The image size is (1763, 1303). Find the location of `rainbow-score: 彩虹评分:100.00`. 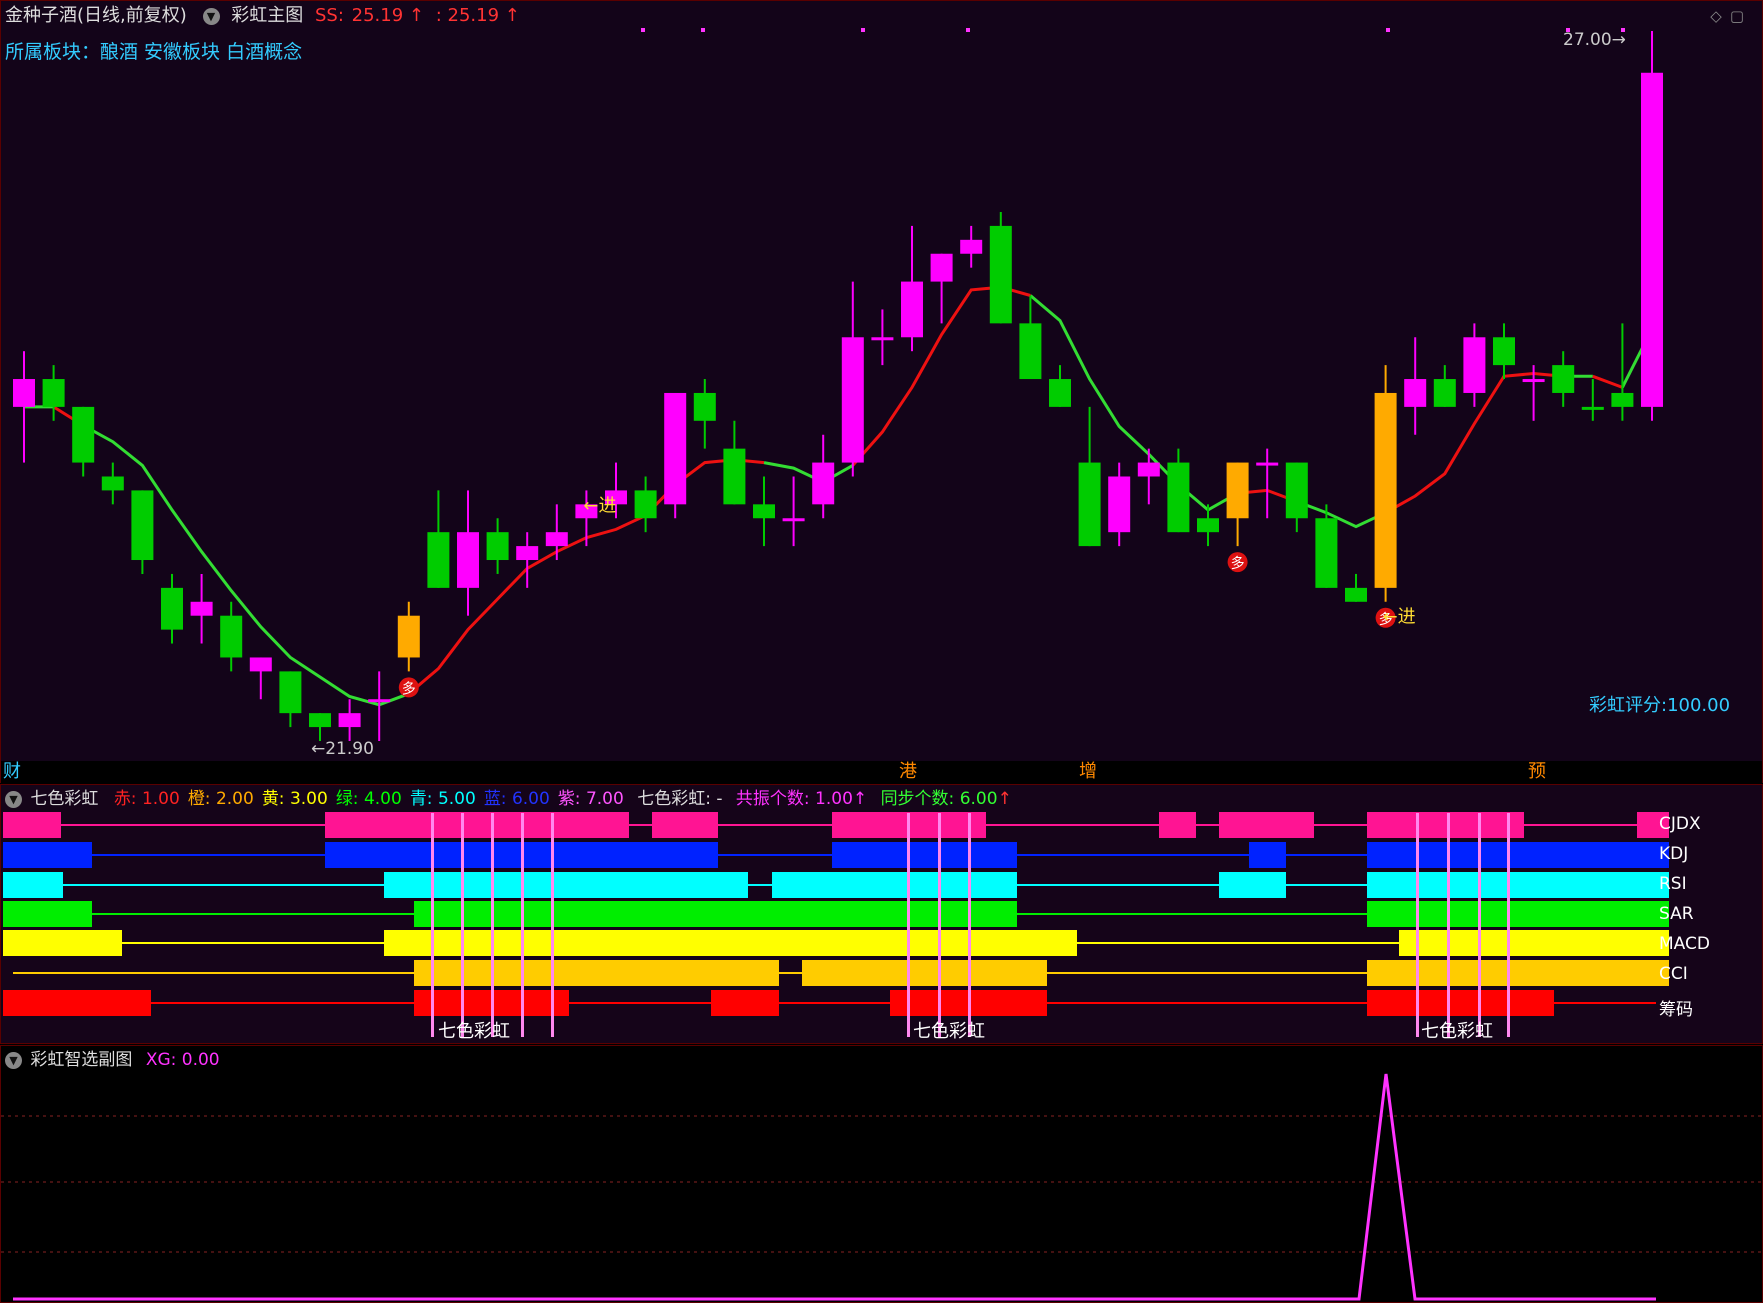

rainbow-score: 彩虹评分:100.00 is located at coordinates (1660, 705).